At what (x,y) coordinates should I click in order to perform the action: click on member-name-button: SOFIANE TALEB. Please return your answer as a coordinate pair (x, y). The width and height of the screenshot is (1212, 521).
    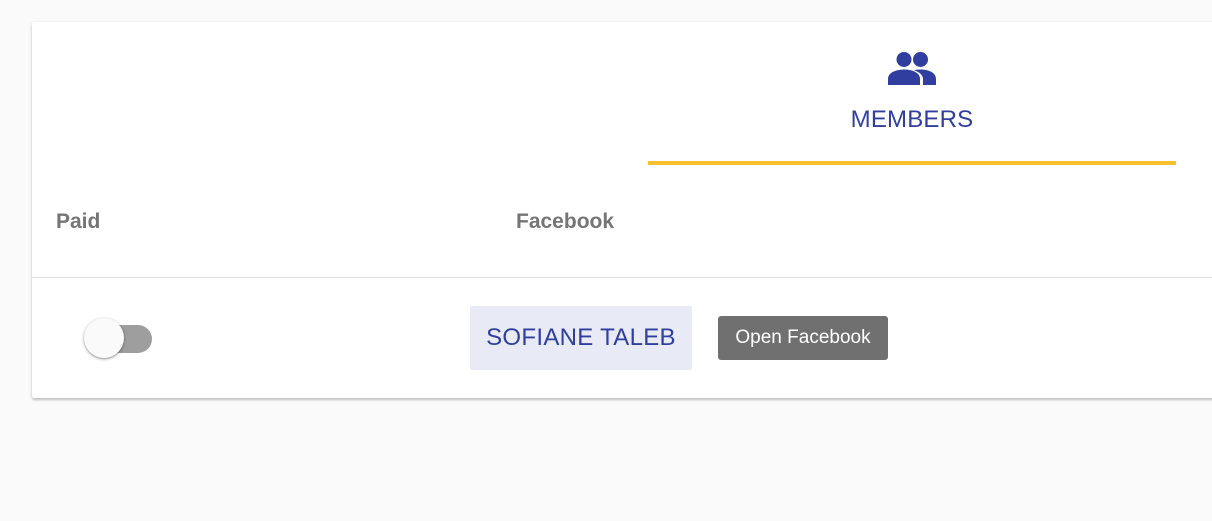
    Looking at the image, I should click on (581, 338).